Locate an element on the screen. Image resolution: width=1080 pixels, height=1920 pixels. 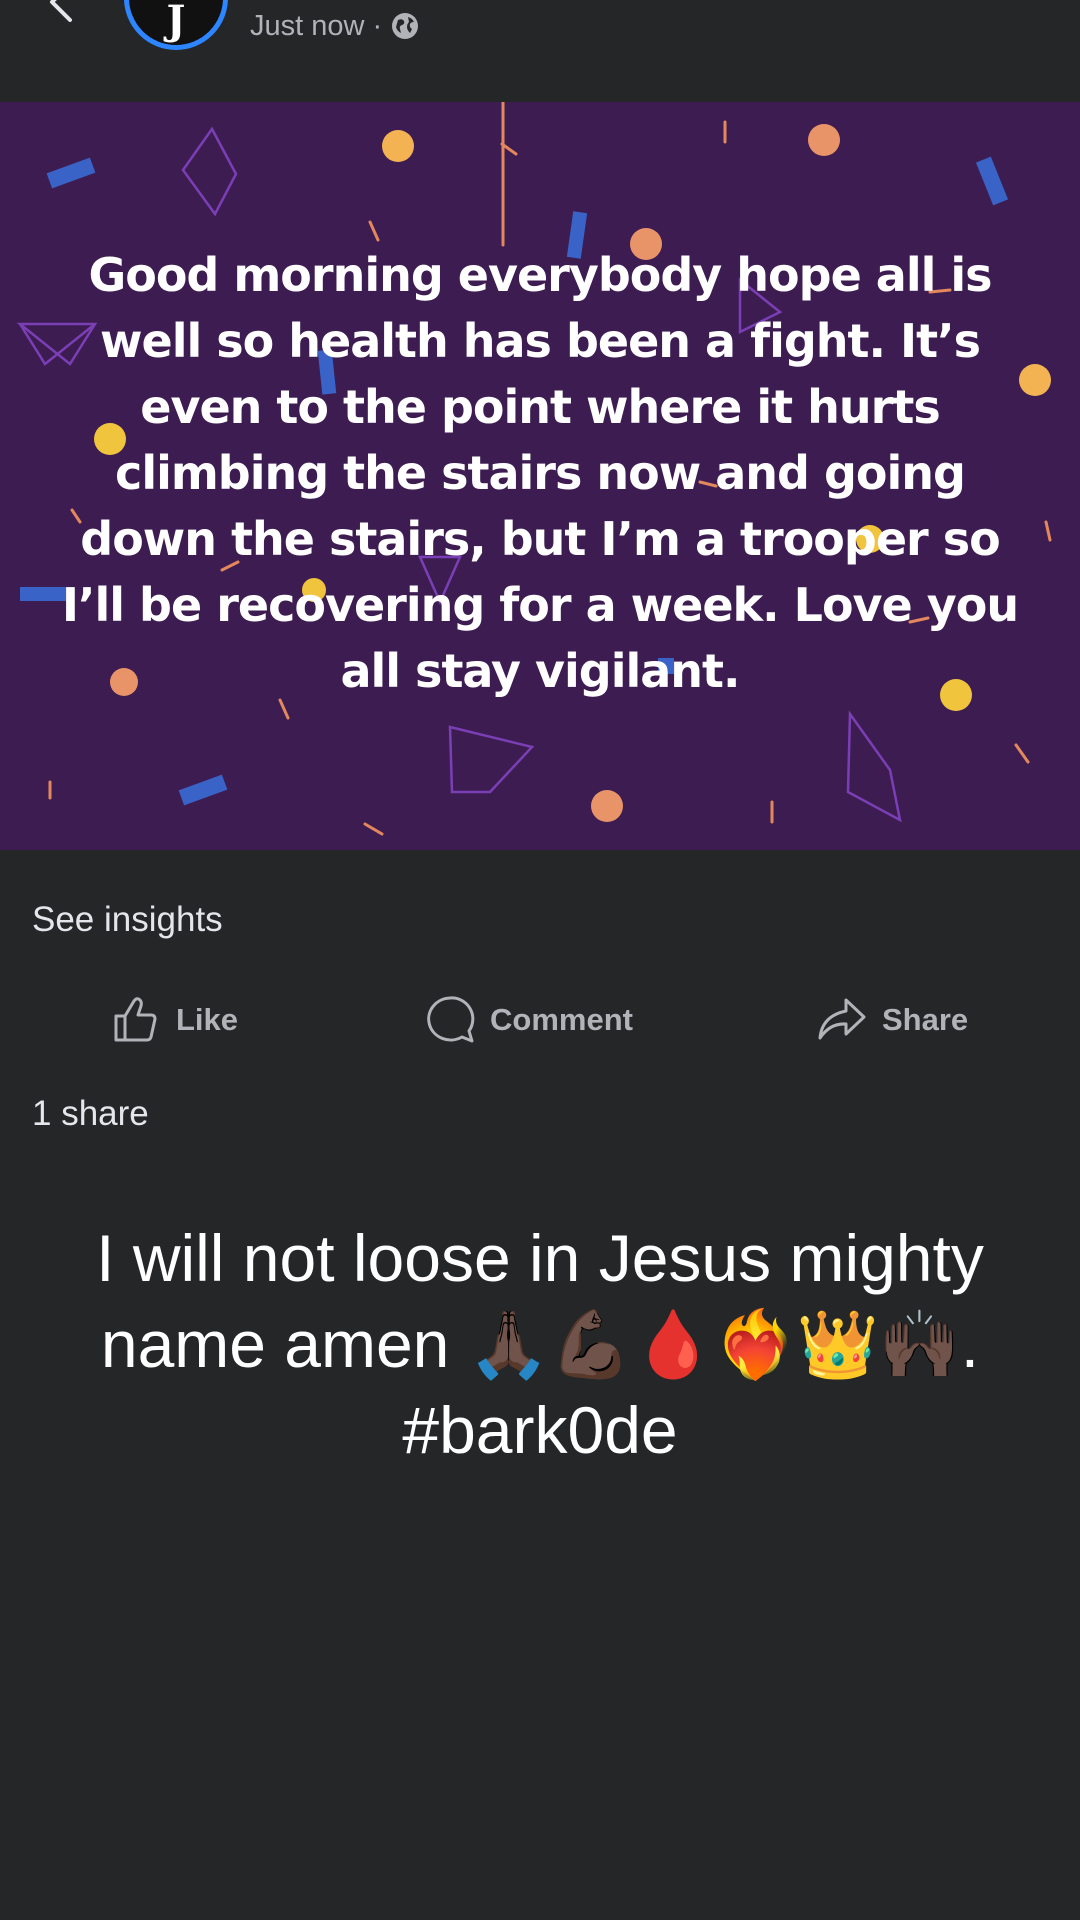
more-horizontal-icon is located at coordinates (1020, 6).